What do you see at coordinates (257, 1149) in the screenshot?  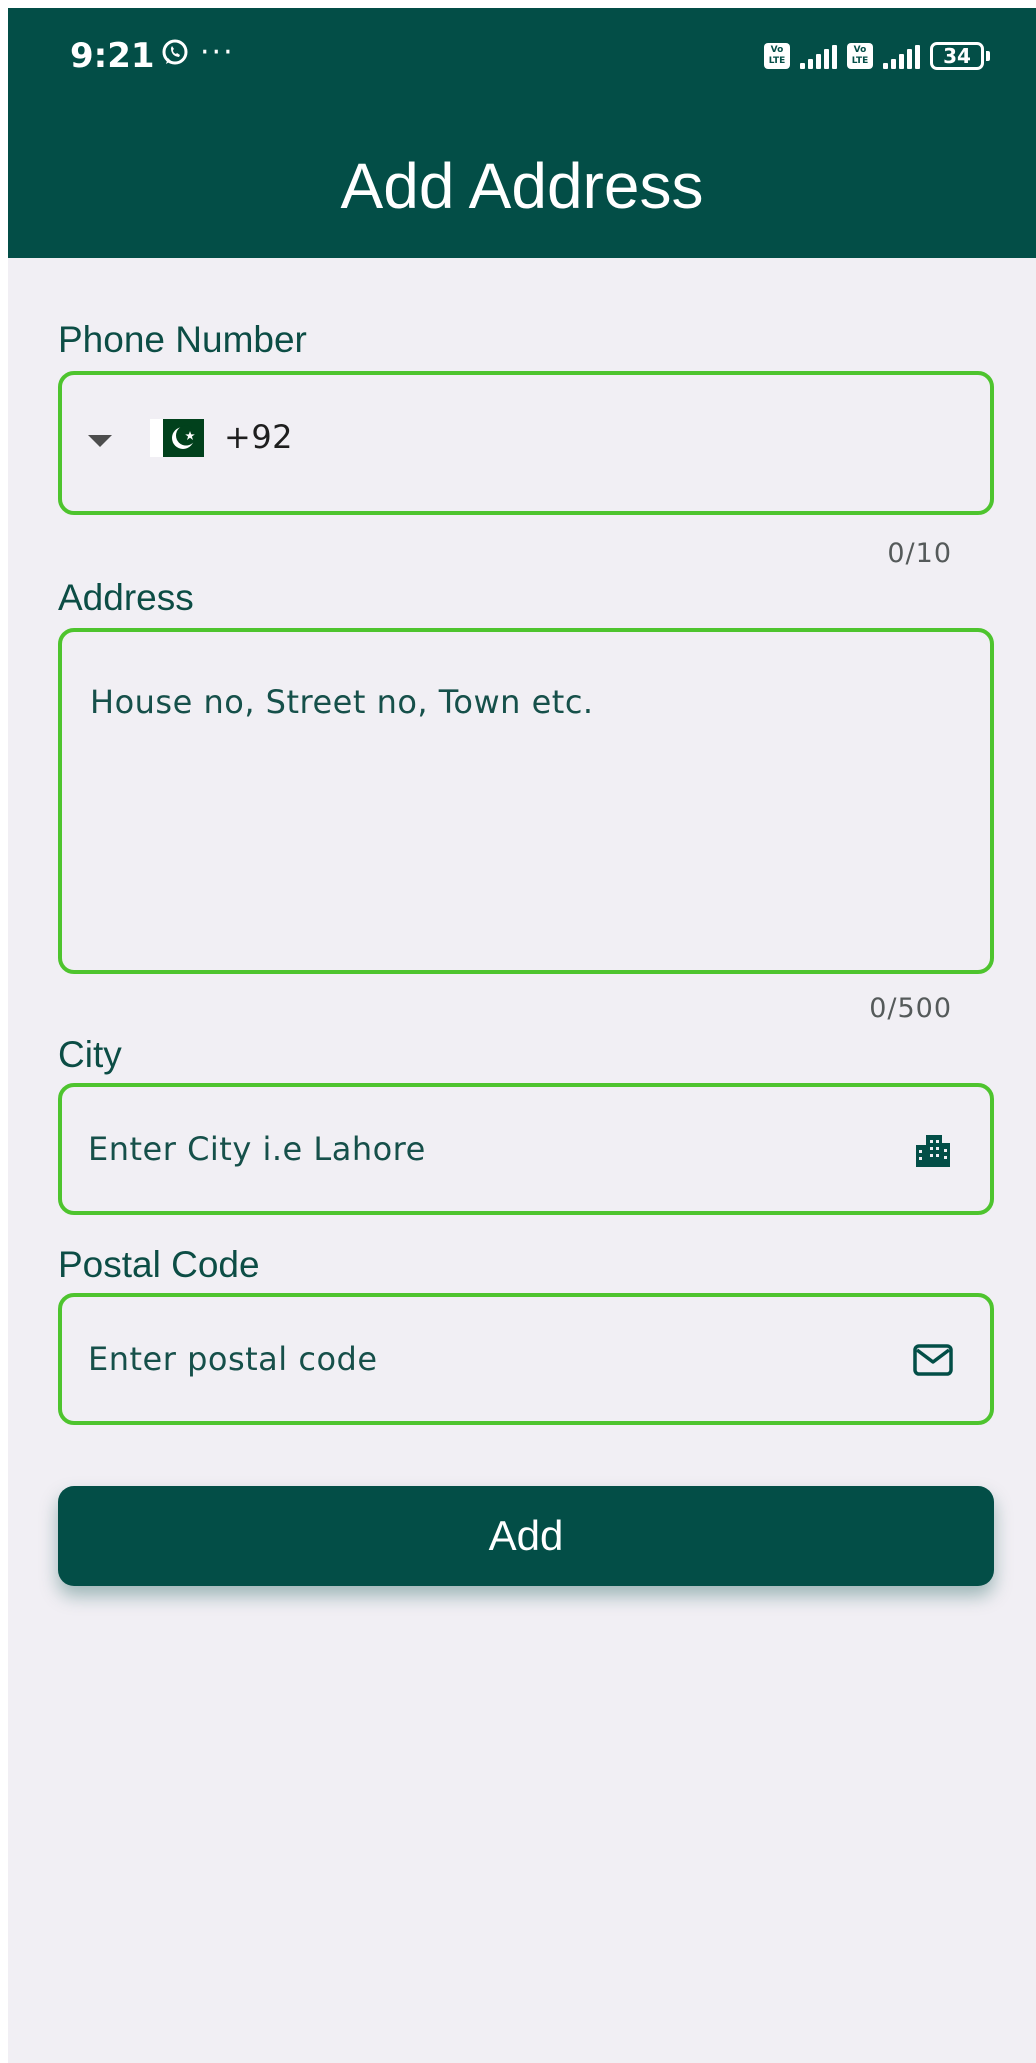 I see `city-placeholder: Enter City i.e Lahore` at bounding box center [257, 1149].